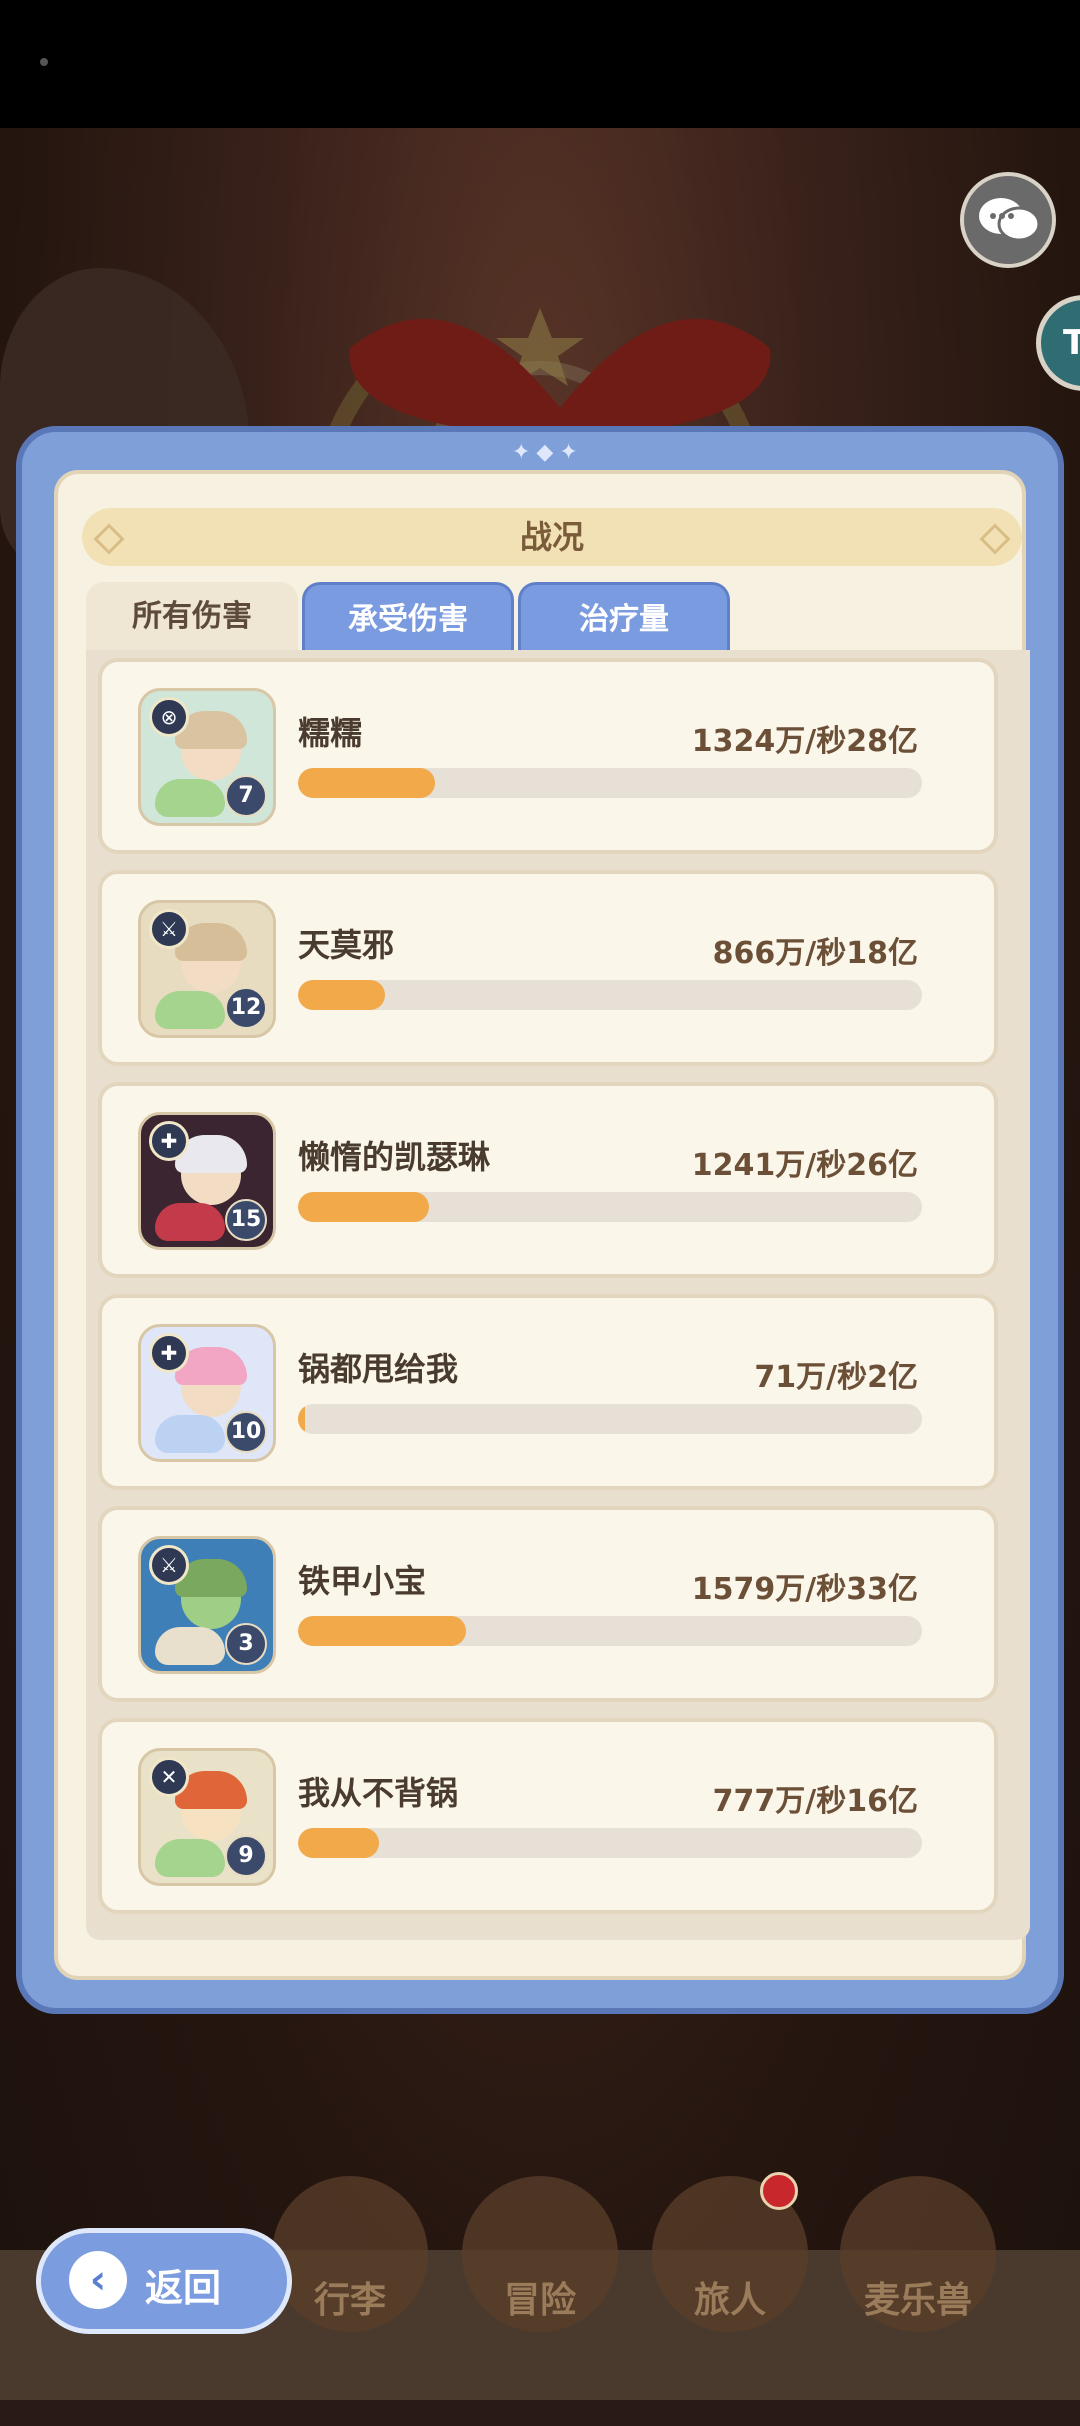 The height and width of the screenshot is (2426, 1080). What do you see at coordinates (362, 1581) in the screenshot?
I see `player-name: 铁甲小宝` at bounding box center [362, 1581].